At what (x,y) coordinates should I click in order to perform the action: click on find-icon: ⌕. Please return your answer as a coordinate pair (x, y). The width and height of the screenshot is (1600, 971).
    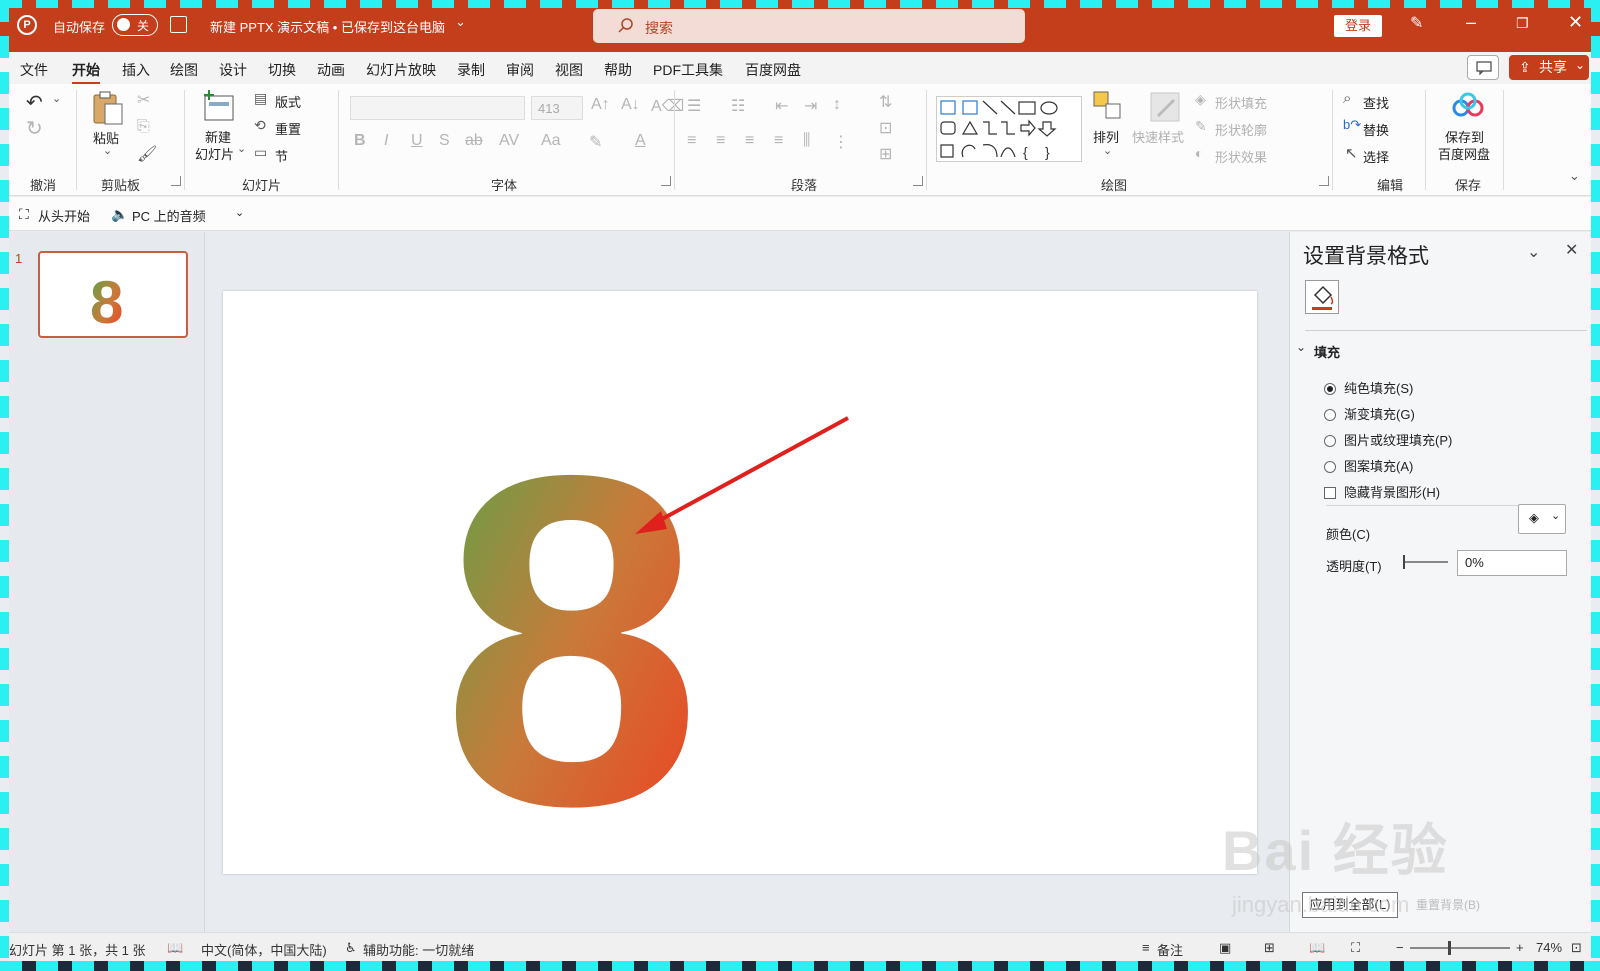
    Looking at the image, I should click on (1347, 98).